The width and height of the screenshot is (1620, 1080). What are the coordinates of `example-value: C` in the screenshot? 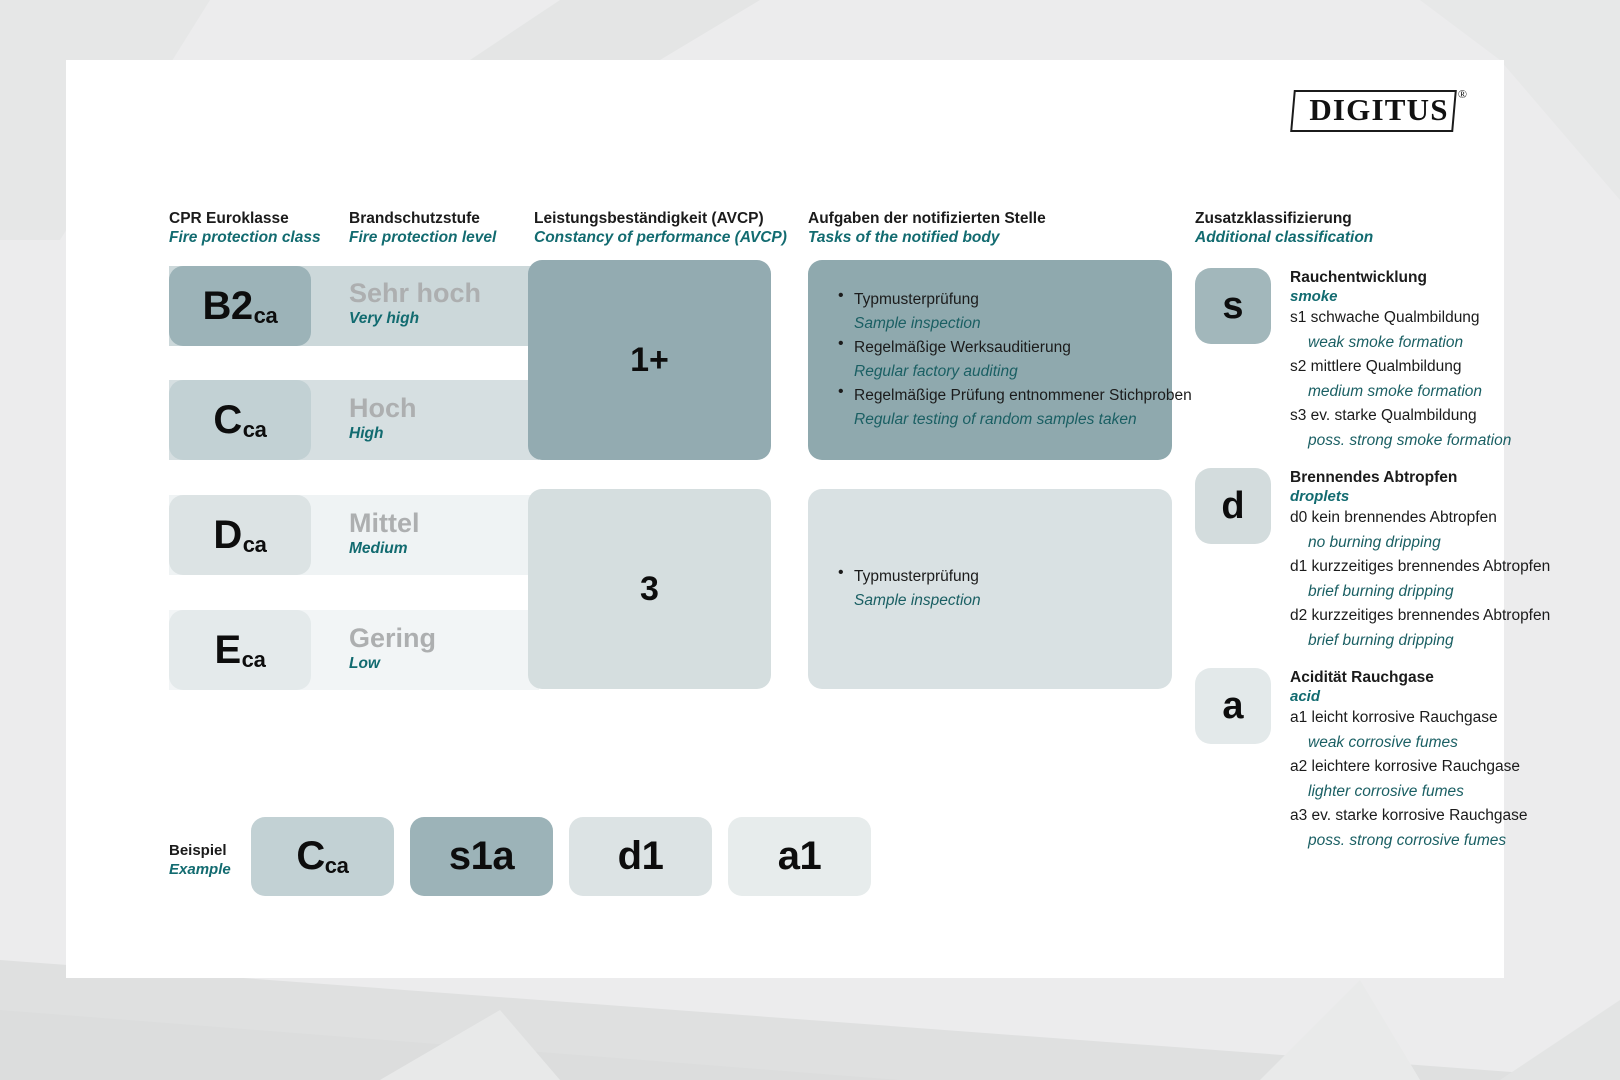 It's located at (310, 856).